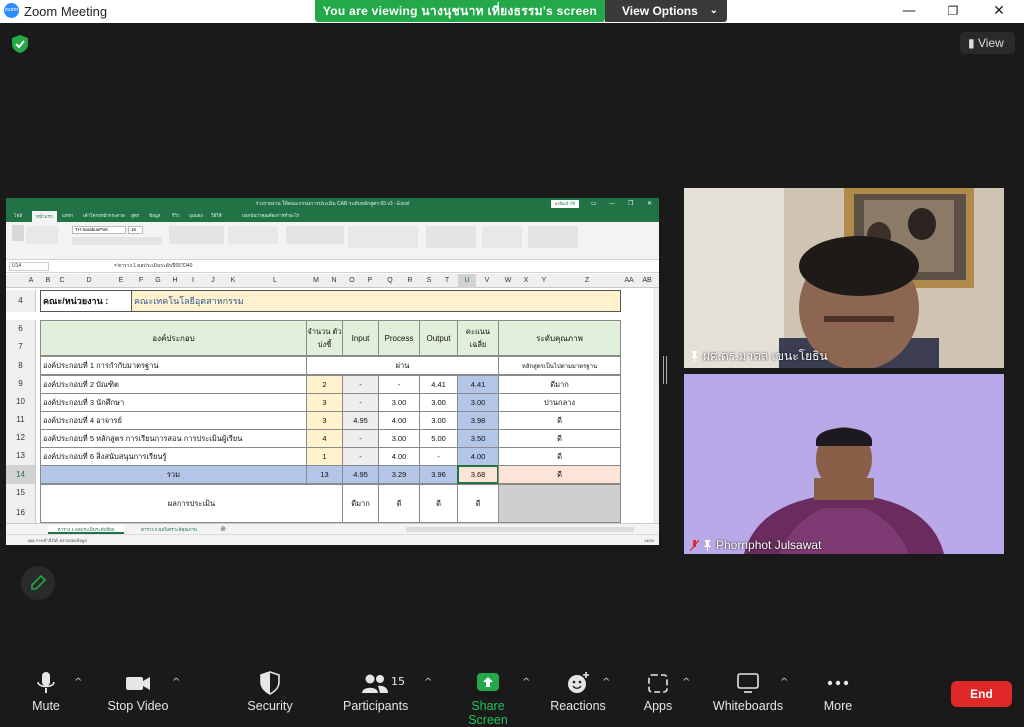  I want to click on mute-label: Mute, so click(46, 706).